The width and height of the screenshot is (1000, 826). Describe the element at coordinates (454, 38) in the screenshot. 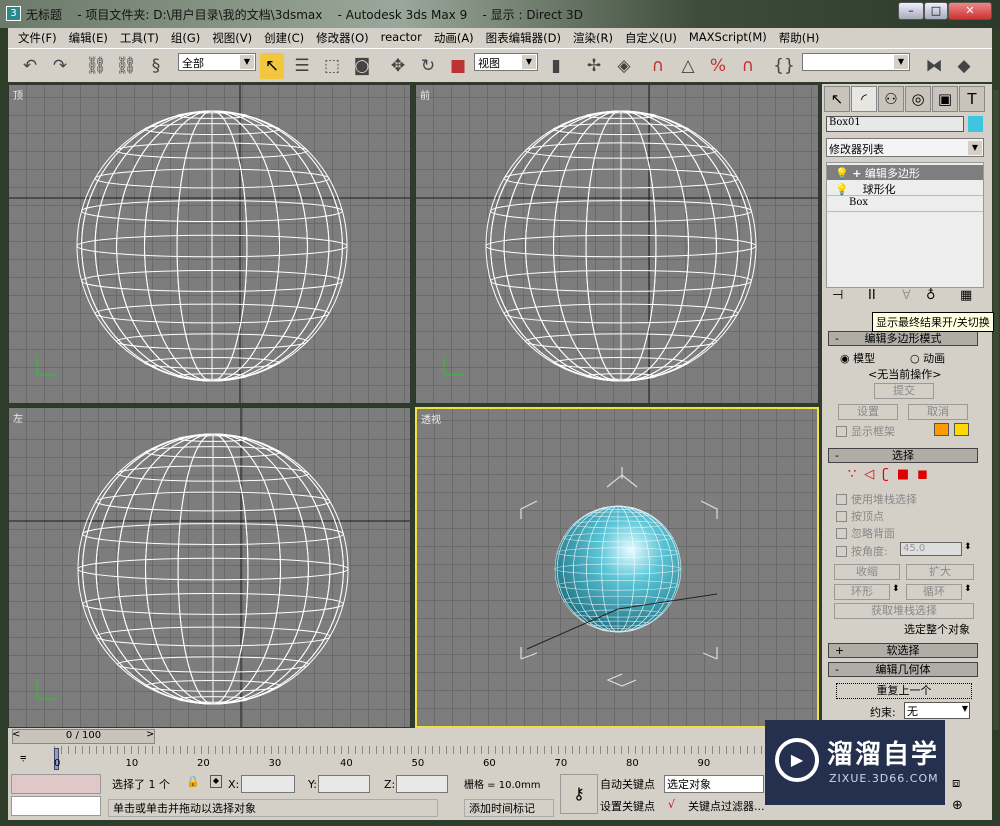

I see `menu-item: 动画(A)` at that location.